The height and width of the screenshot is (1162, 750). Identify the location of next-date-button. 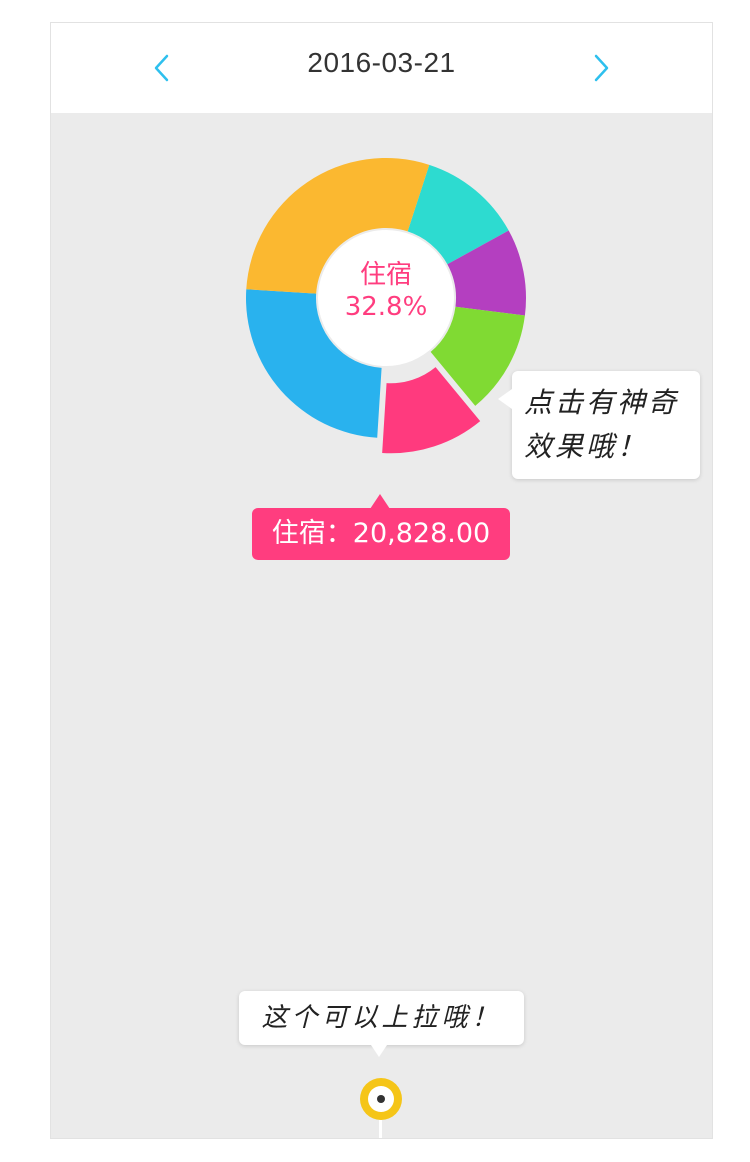
(601, 68).